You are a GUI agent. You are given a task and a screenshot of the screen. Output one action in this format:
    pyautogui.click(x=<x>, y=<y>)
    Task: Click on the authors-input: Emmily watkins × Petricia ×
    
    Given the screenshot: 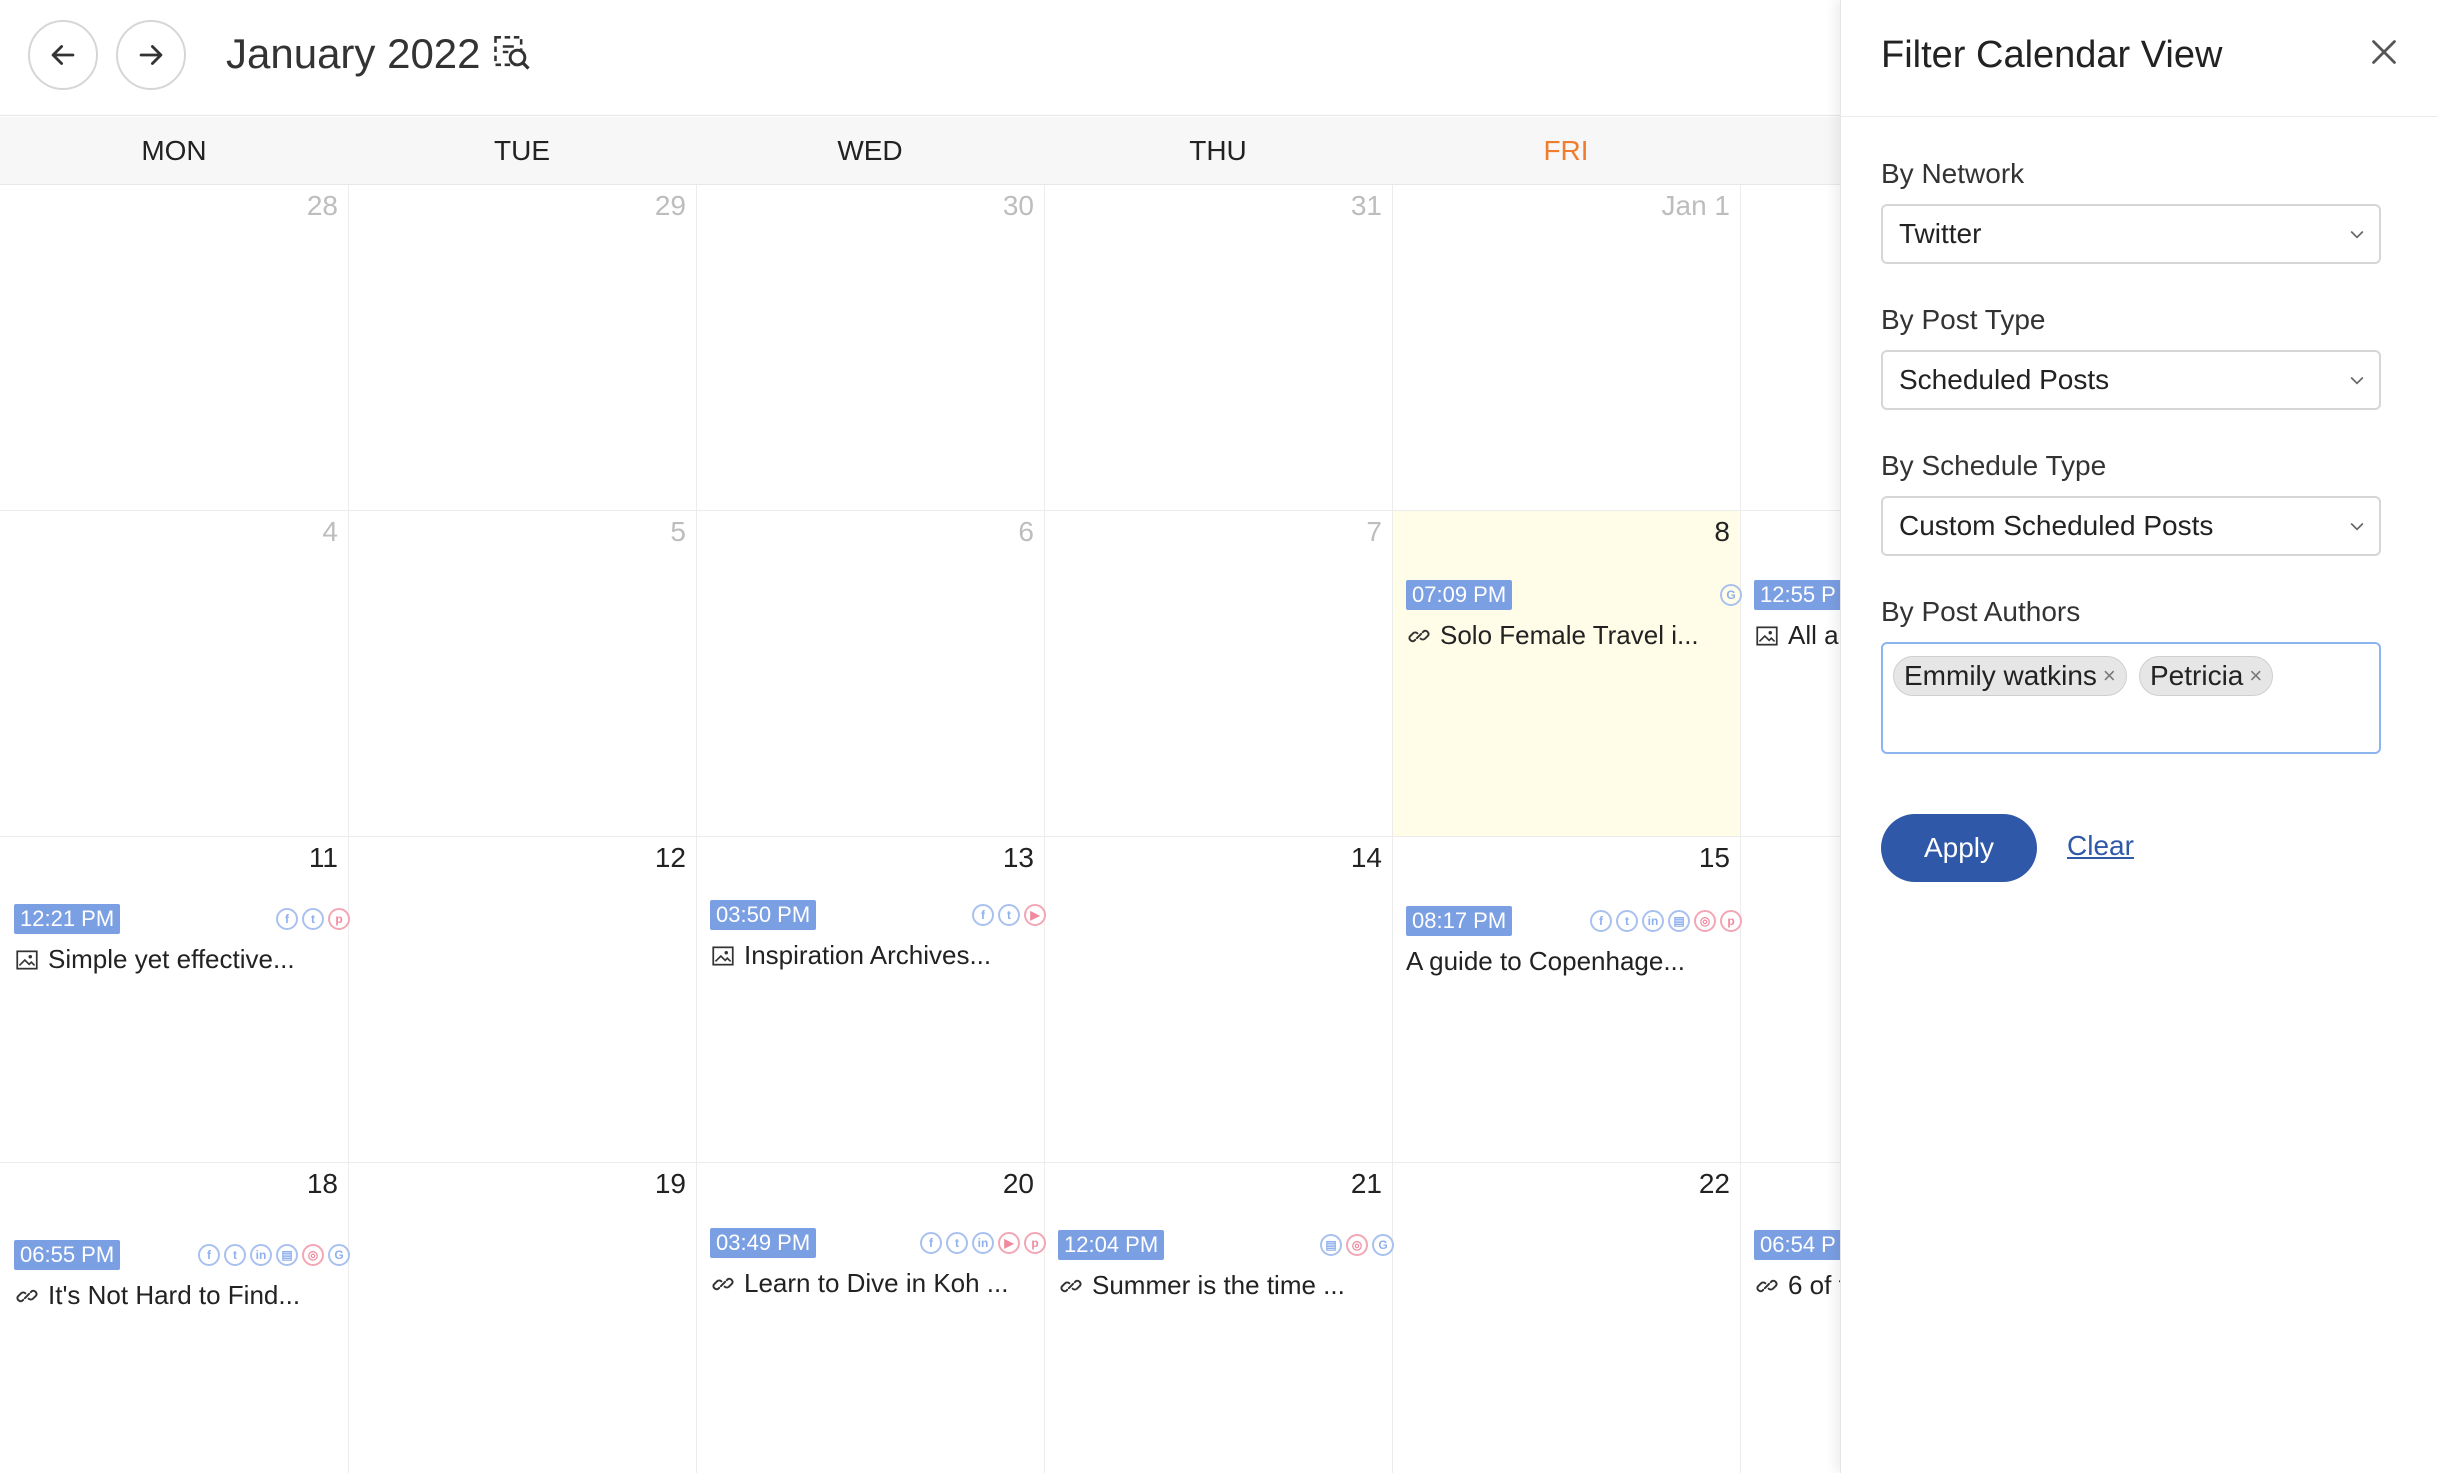 What is the action you would take?
    pyautogui.click(x=2131, y=698)
    